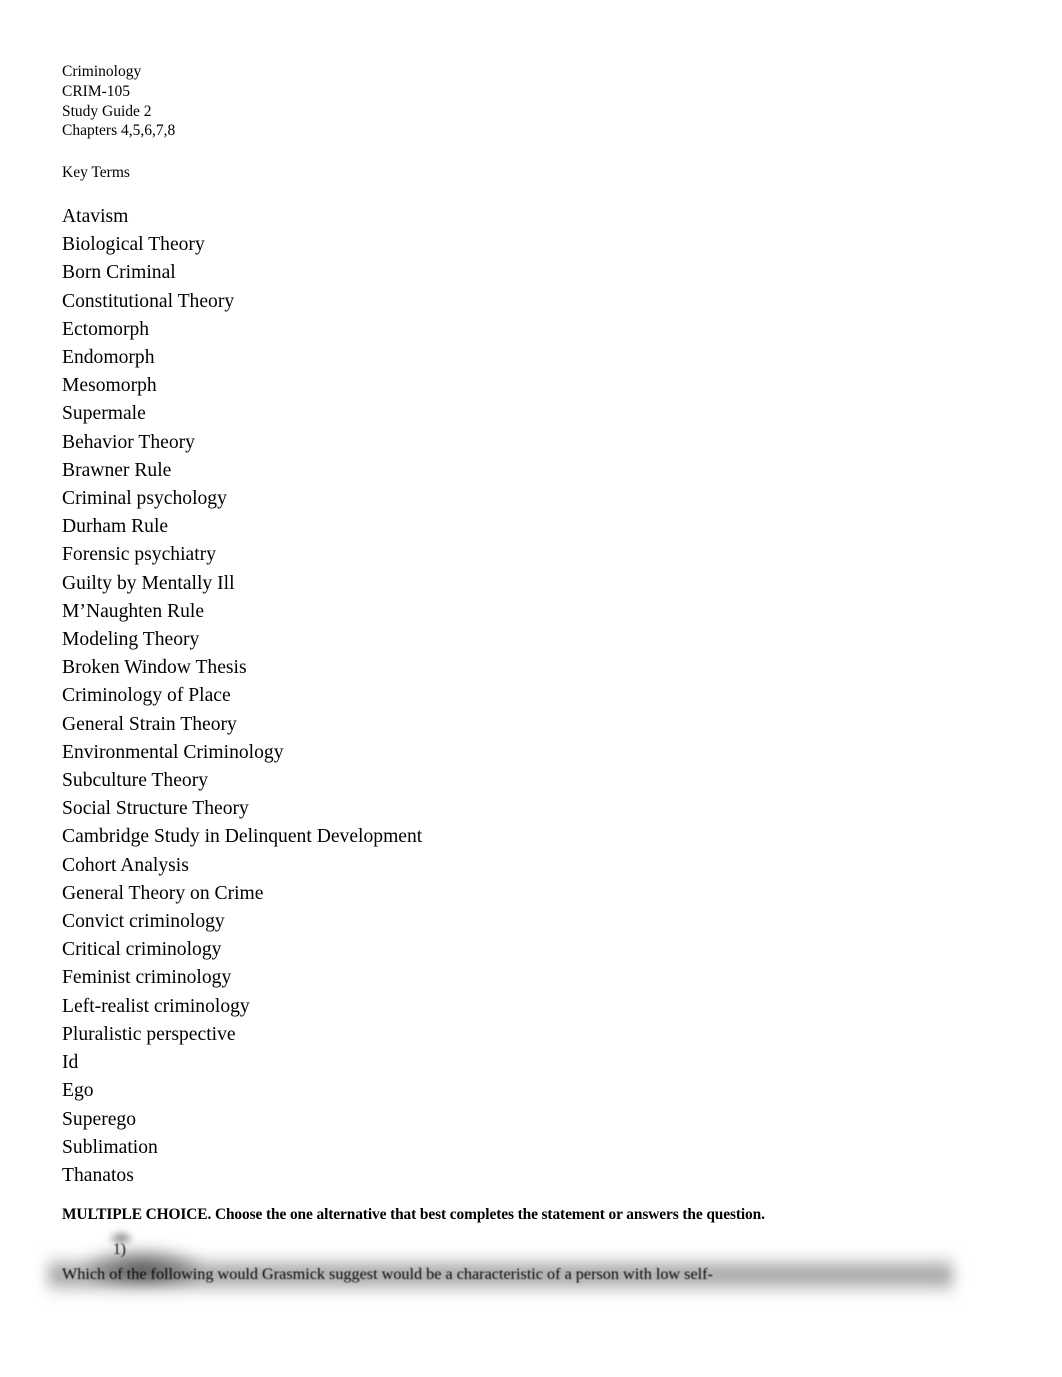  What do you see at coordinates (133, 611) in the screenshot?
I see `list-item: M’Naughten Rule` at bounding box center [133, 611].